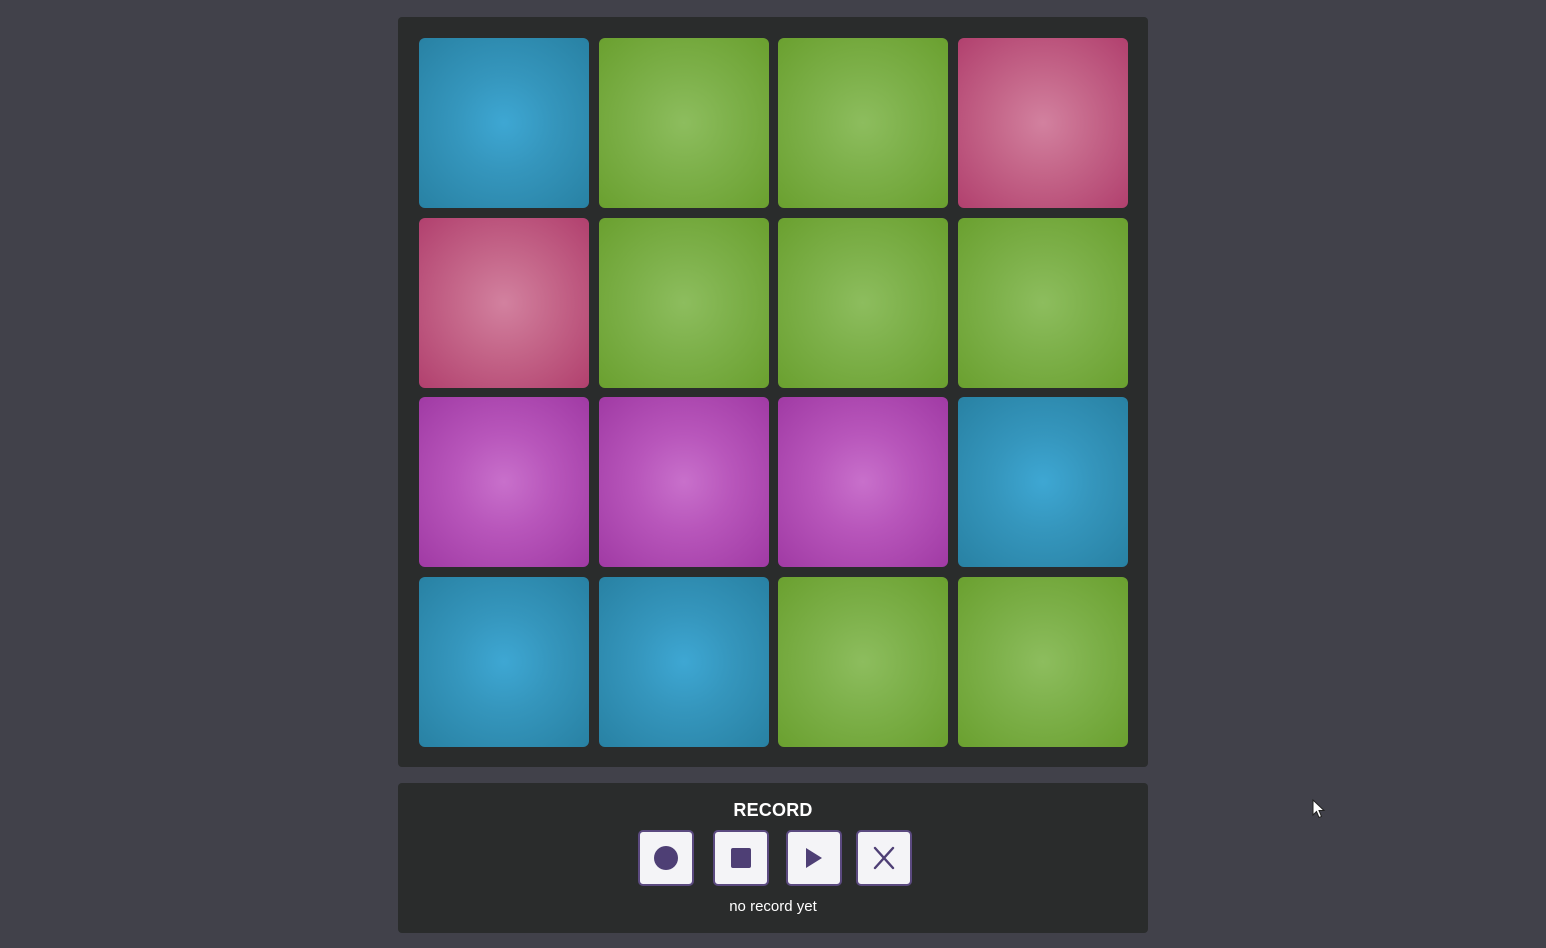  What do you see at coordinates (773, 810) in the screenshot?
I see `recorder-title: RECORD` at bounding box center [773, 810].